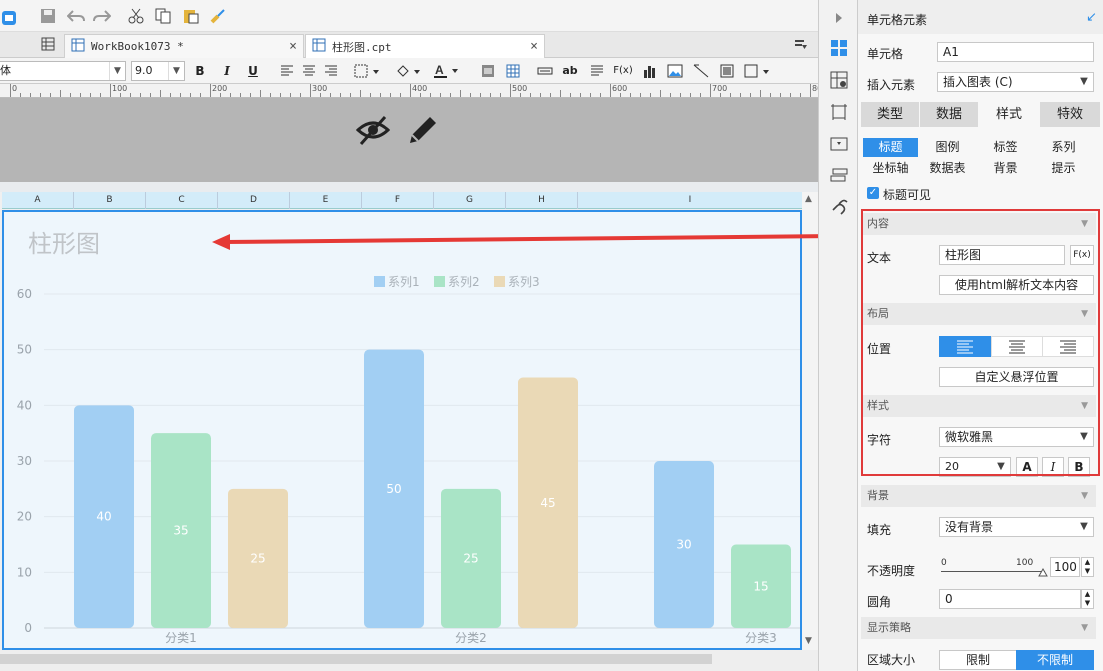  I want to click on font-family-select: 体 ▼, so click(63, 71).